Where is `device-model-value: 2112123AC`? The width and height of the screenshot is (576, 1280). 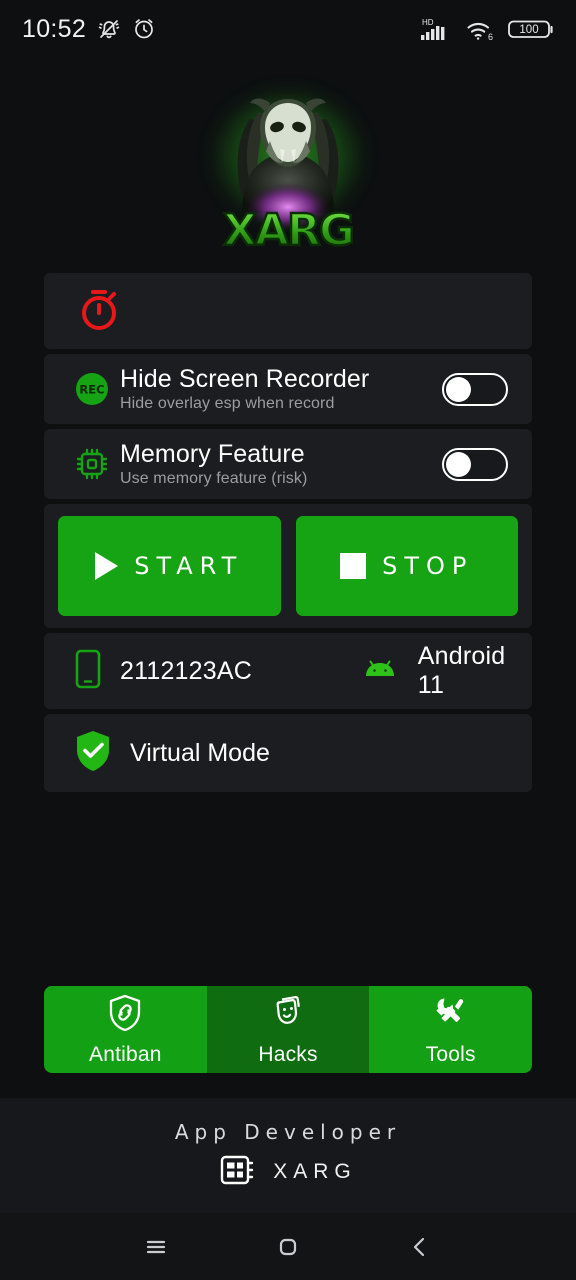
device-model-value: 2112123AC is located at coordinates (186, 670).